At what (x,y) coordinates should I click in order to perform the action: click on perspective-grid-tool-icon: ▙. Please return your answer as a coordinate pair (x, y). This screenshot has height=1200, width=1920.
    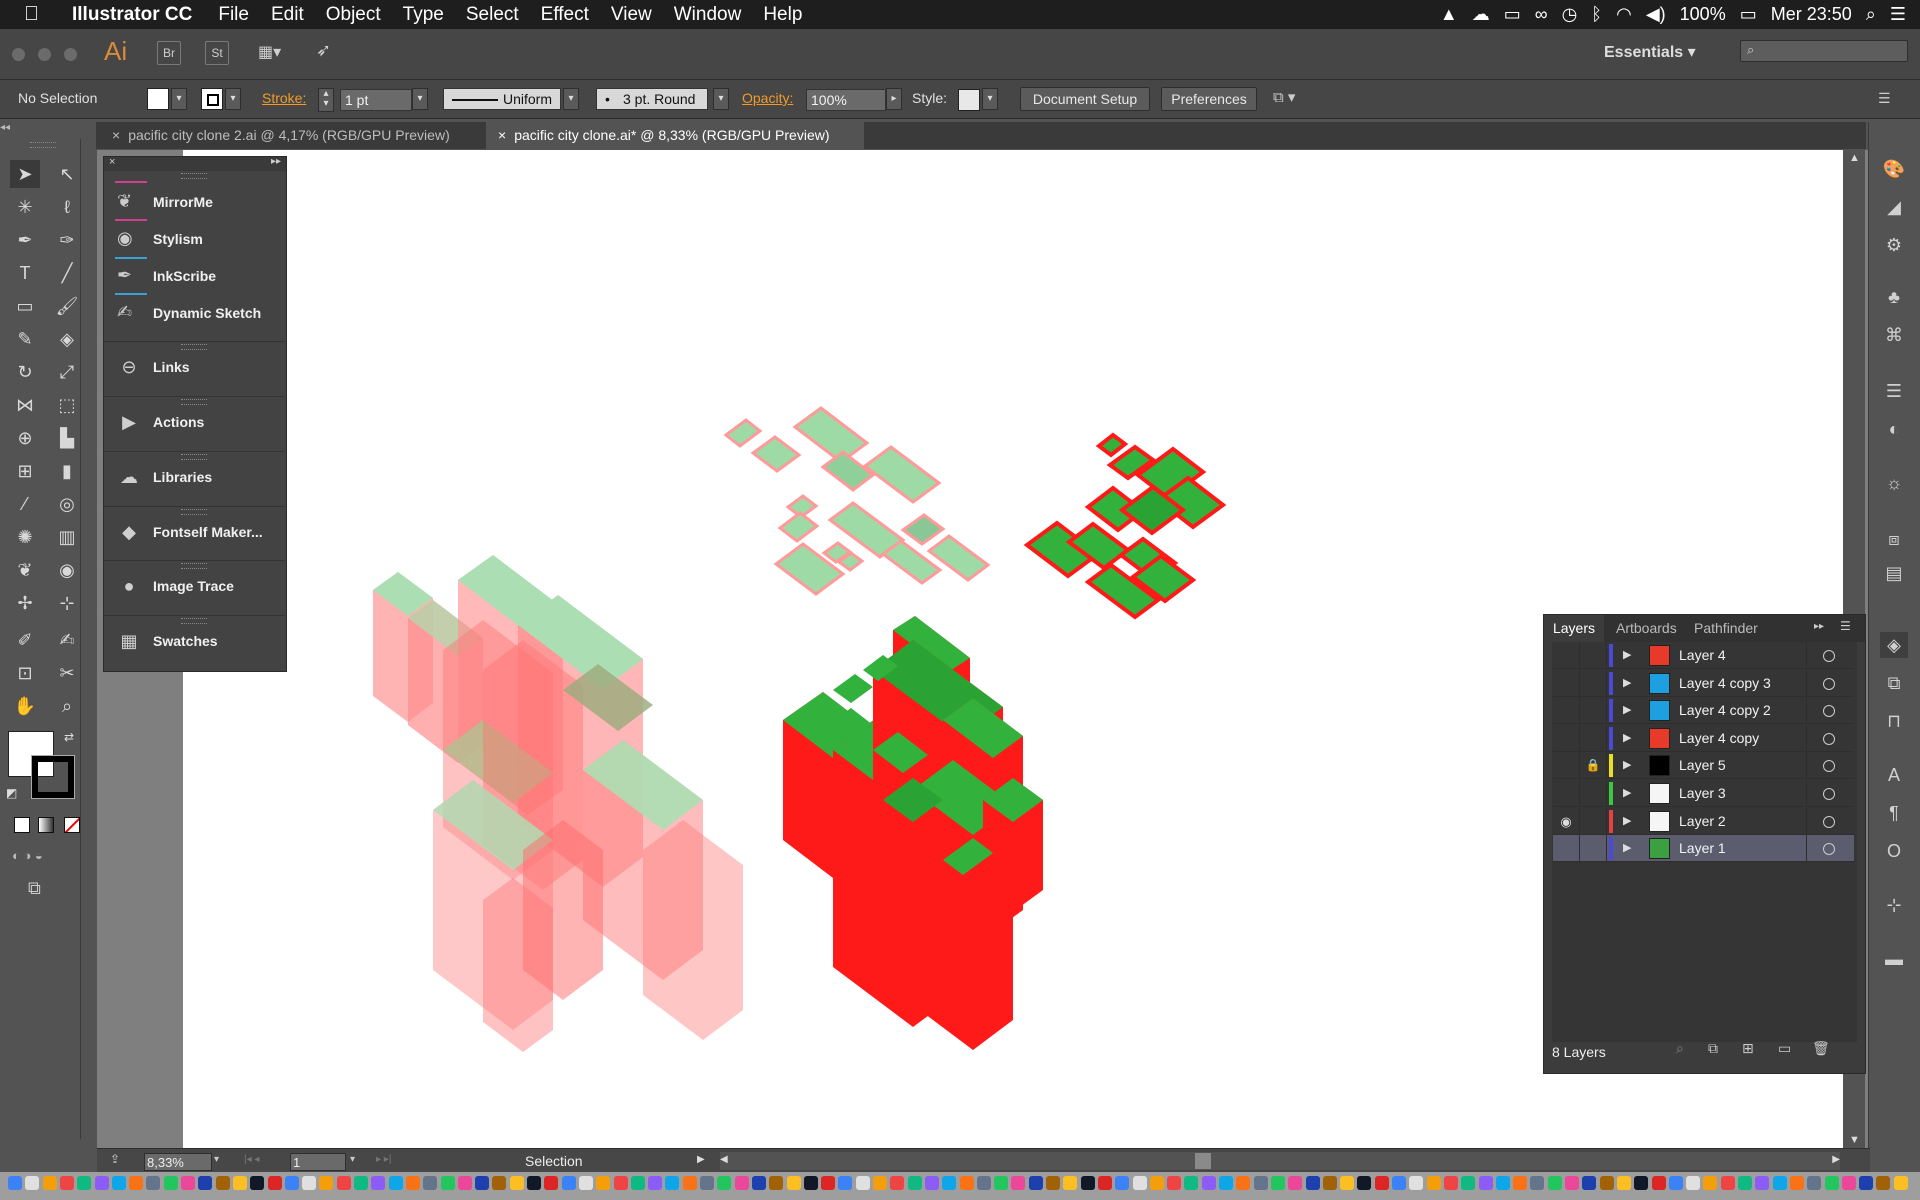
    Looking at the image, I should click on (67, 438).